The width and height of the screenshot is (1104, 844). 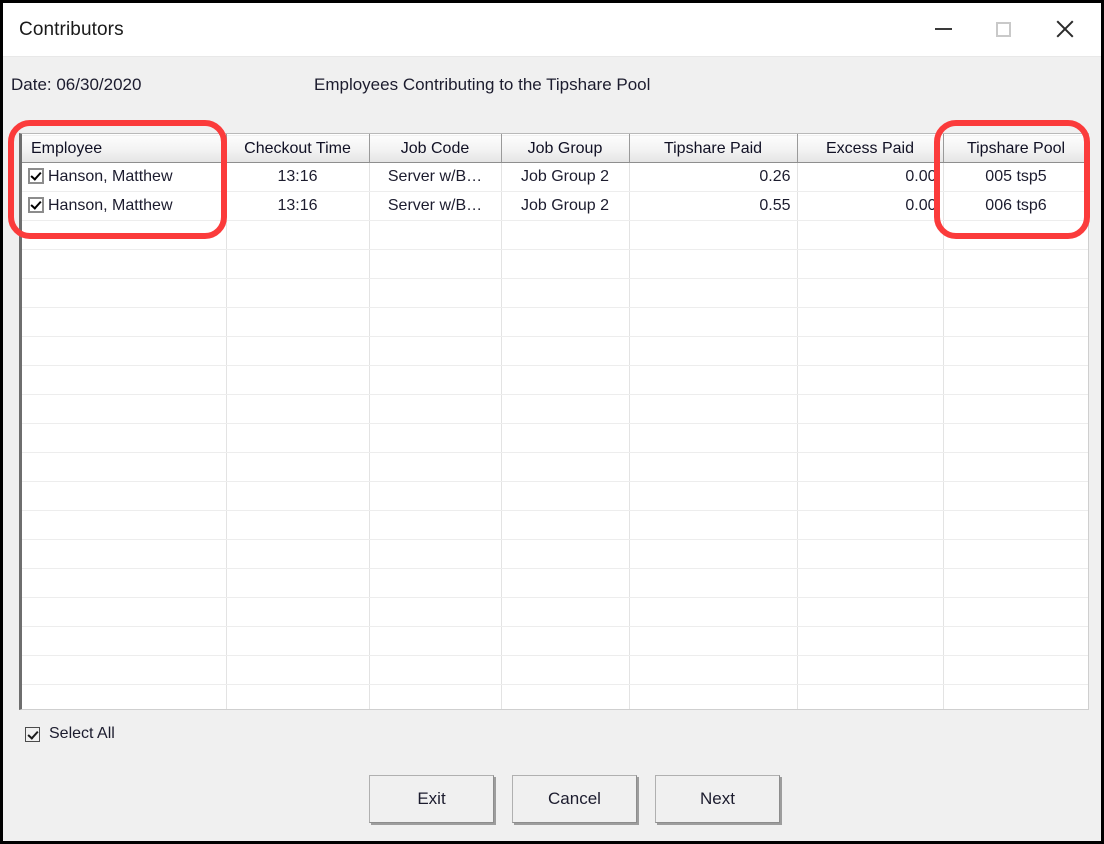 I want to click on cell-job-group: Job Group 2, so click(x=565, y=206).